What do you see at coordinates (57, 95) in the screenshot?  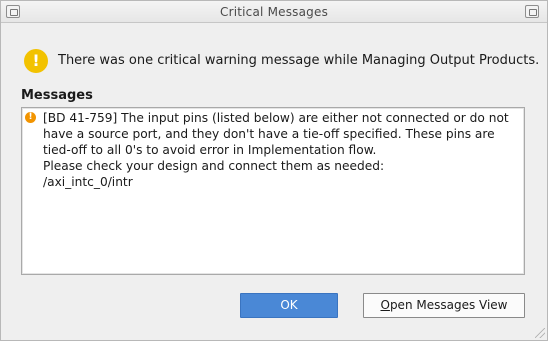 I see `messages-label: Messages` at bounding box center [57, 95].